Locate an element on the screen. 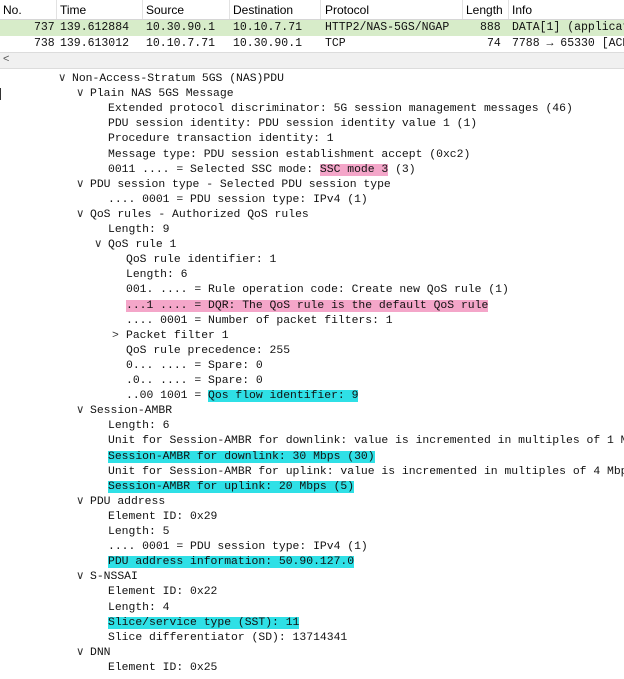 The height and width of the screenshot is (679, 624). tree-item-text: PDU session identity is located at coordinates (293, 124).